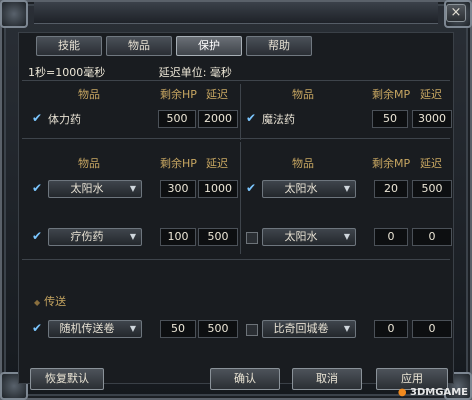 The image size is (472, 400). Describe the element at coordinates (218, 189) in the screenshot. I see `delay-input: 1000` at that location.